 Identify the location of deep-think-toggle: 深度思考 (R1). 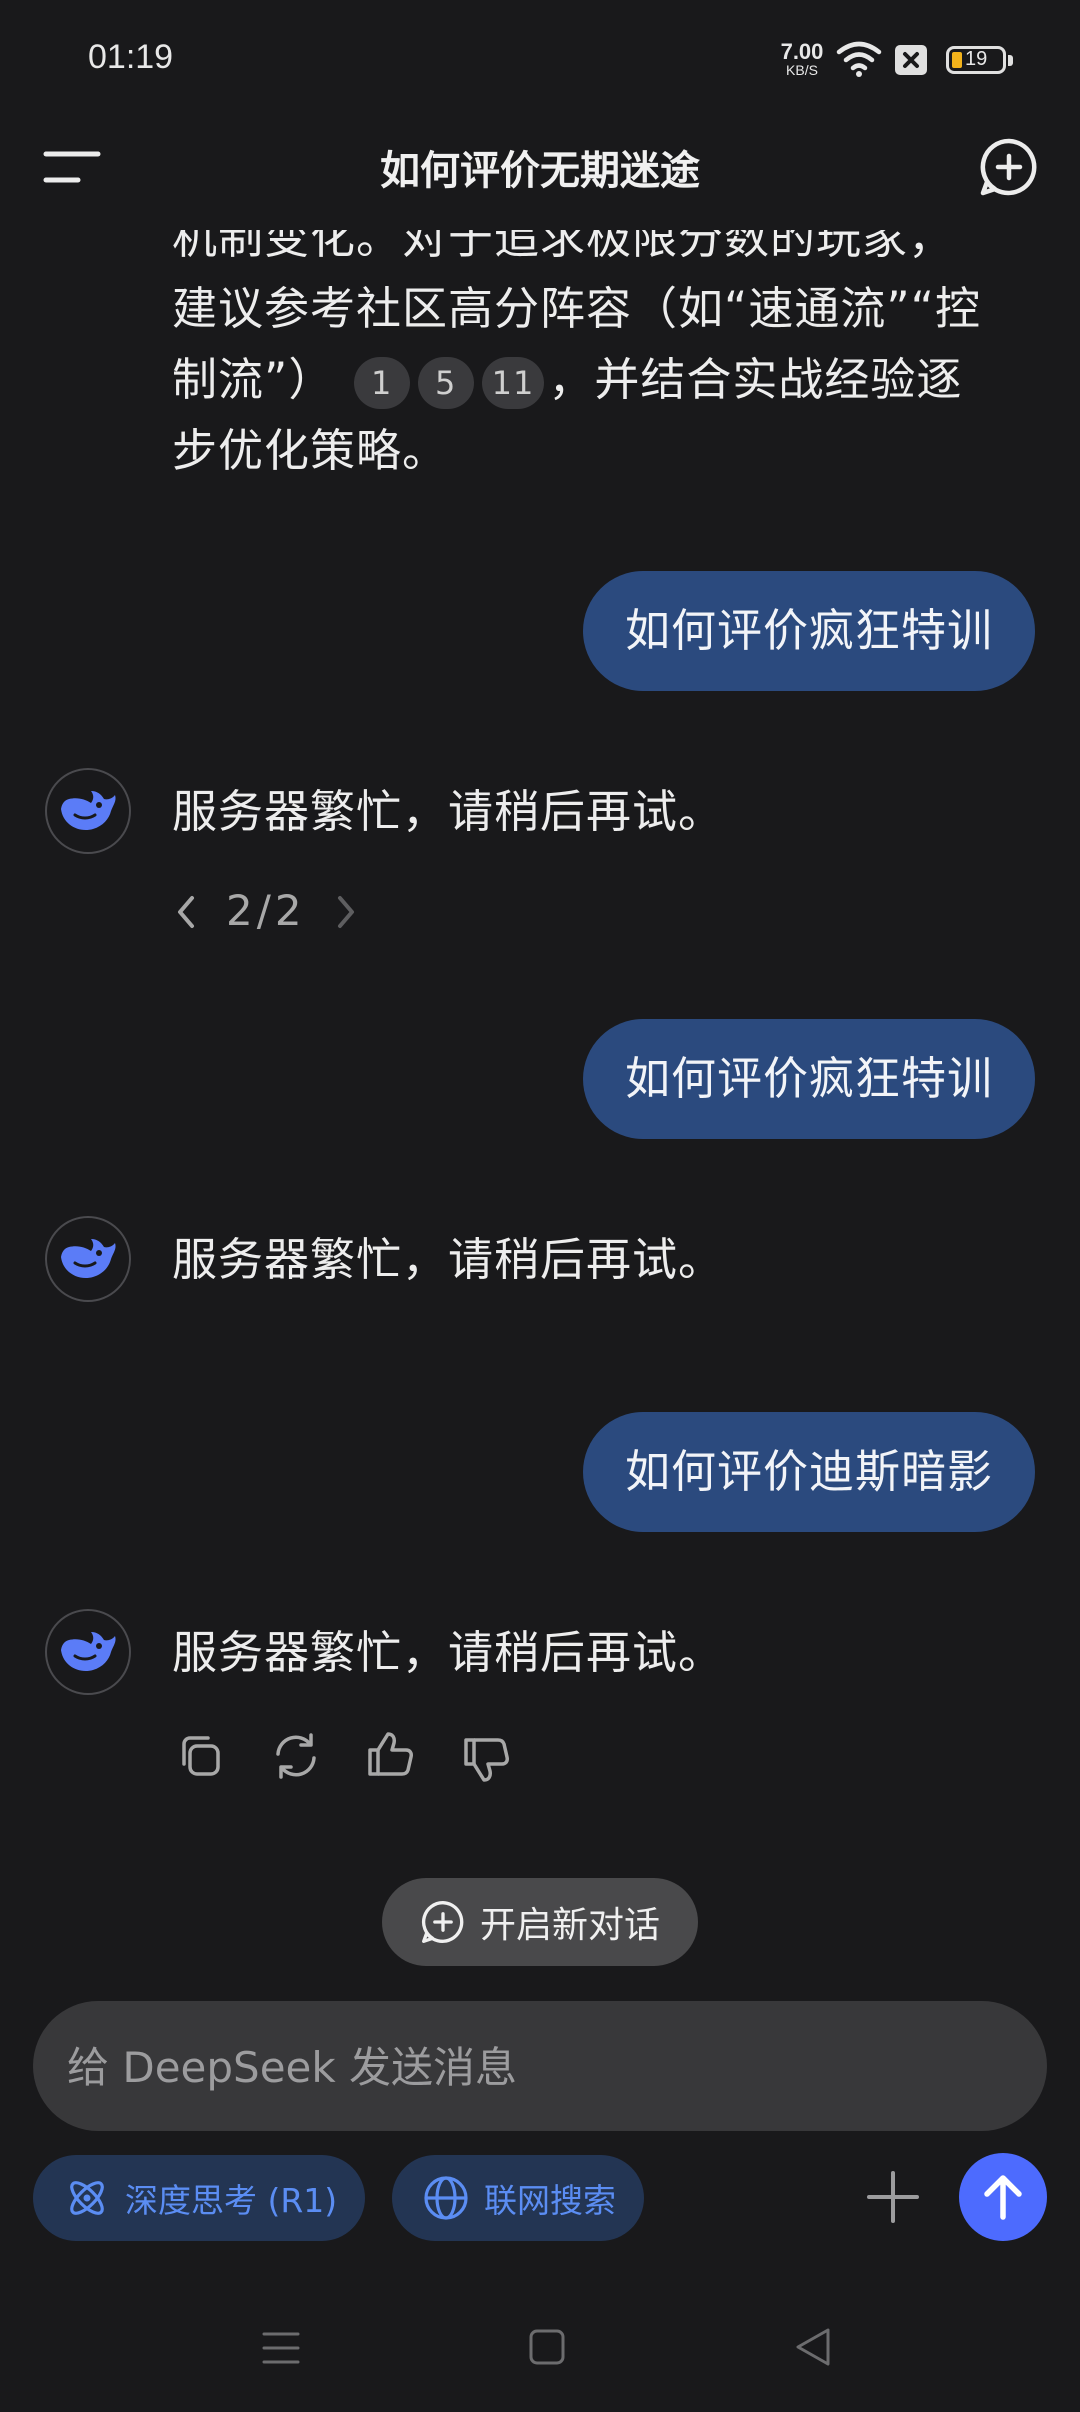
(199, 2198).